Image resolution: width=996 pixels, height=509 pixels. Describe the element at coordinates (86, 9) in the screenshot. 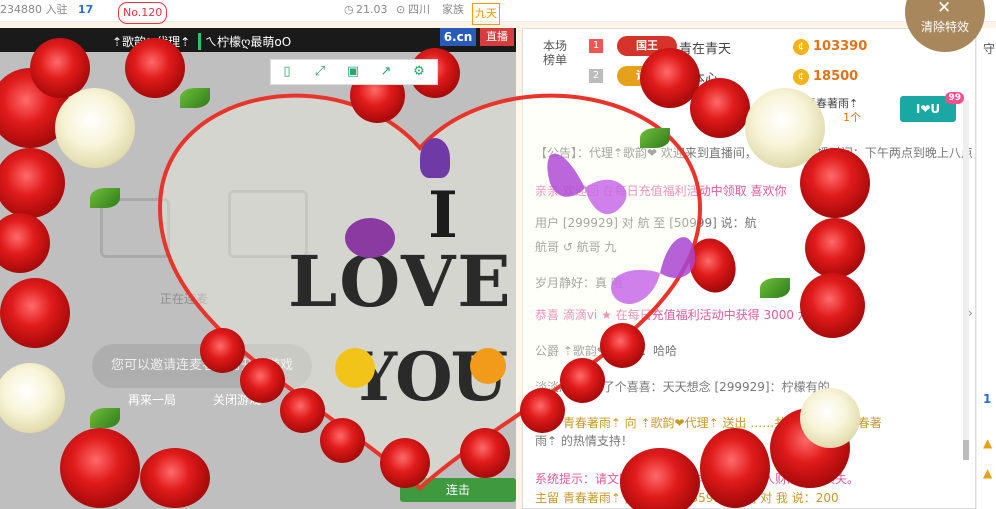

I see `level-badge: 17` at that location.